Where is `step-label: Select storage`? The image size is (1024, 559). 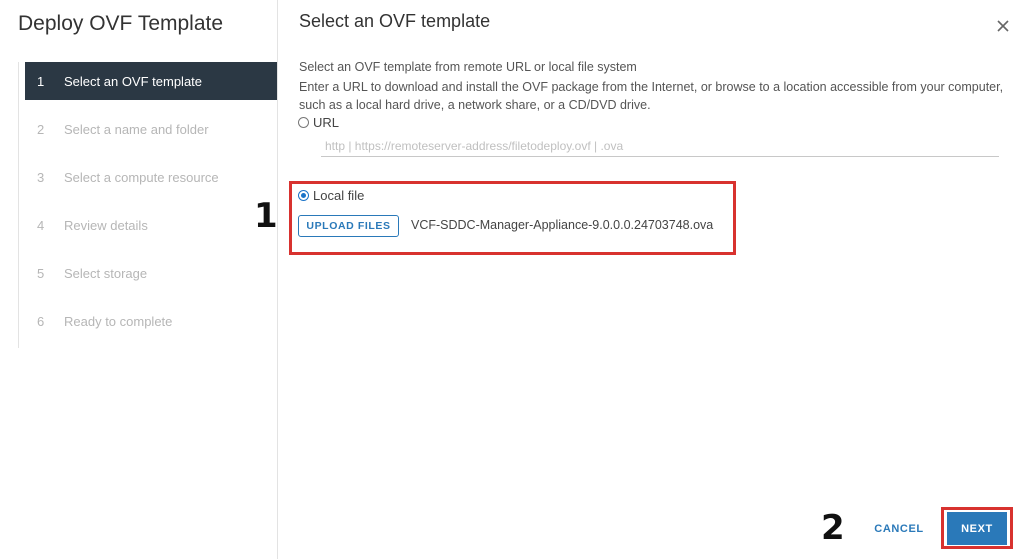 step-label: Select storage is located at coordinates (106, 273).